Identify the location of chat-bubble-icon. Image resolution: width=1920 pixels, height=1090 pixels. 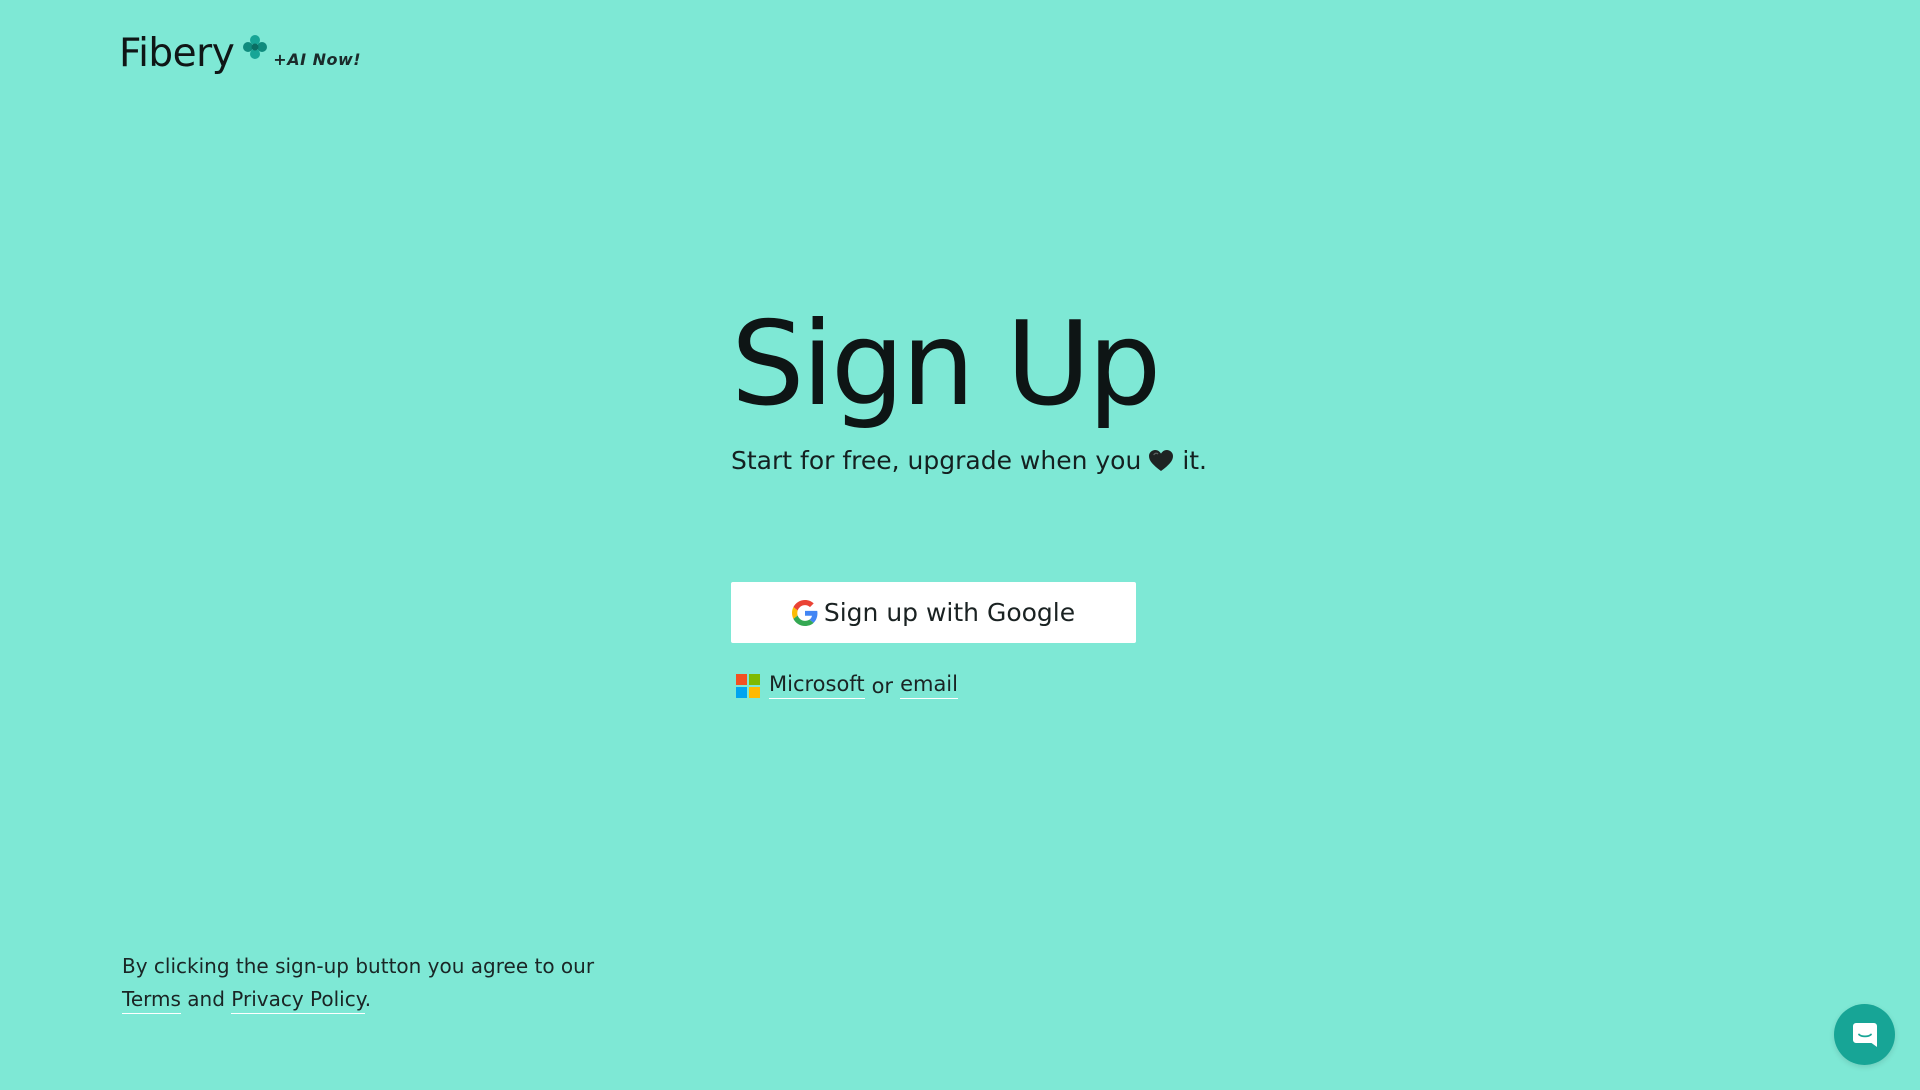
(1864, 1034).